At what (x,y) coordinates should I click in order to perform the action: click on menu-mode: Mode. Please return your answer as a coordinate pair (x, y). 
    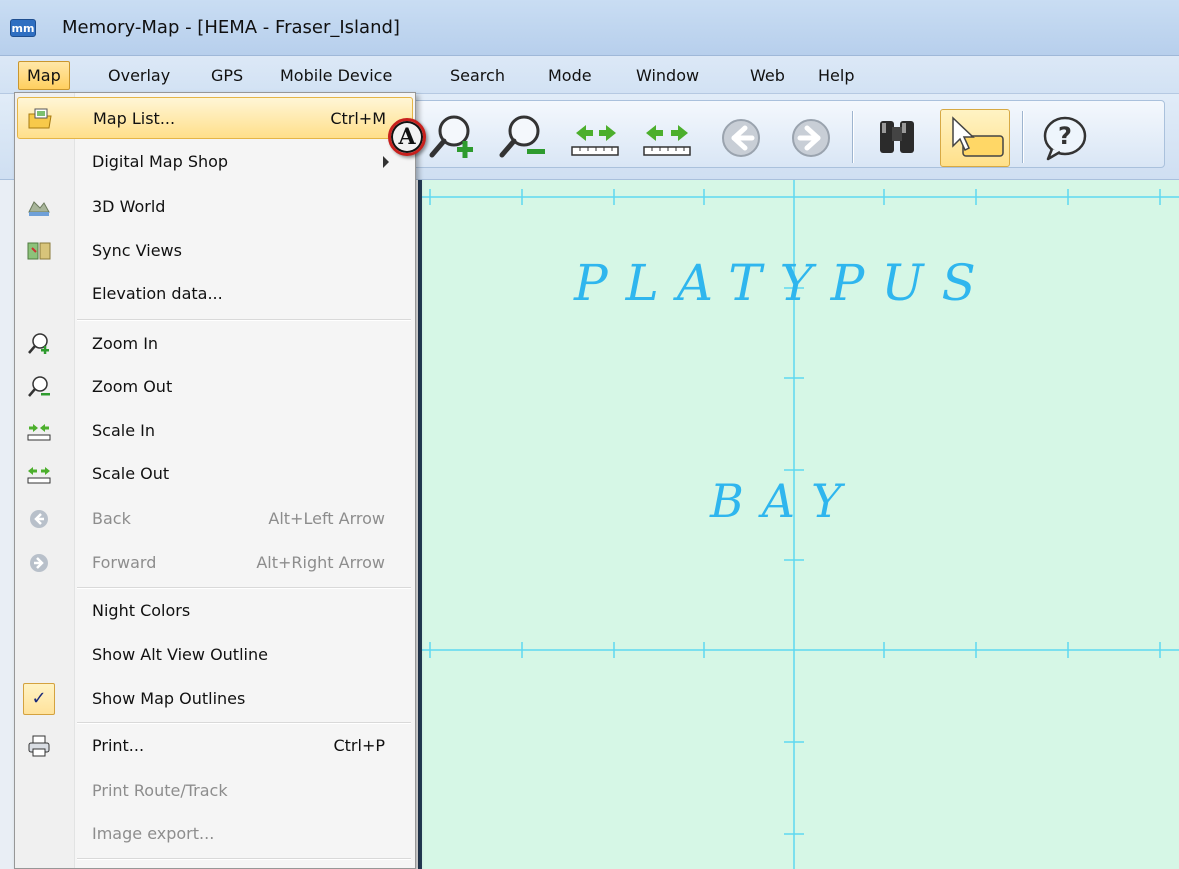
    Looking at the image, I should click on (570, 75).